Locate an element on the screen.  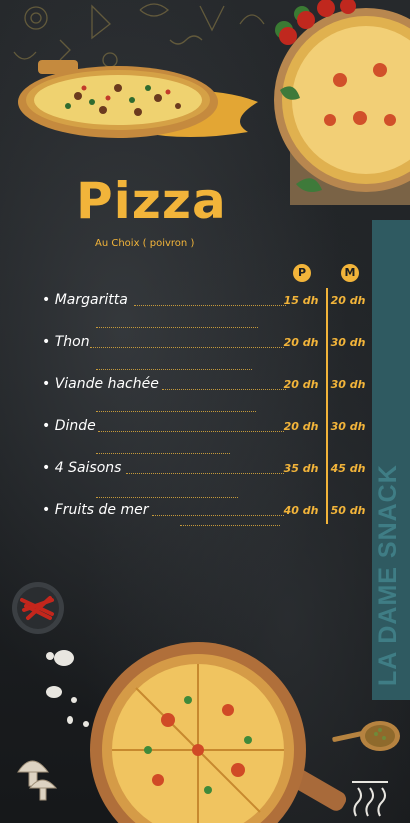
menu-item-name: • Thon is located at coordinates (66, 342).